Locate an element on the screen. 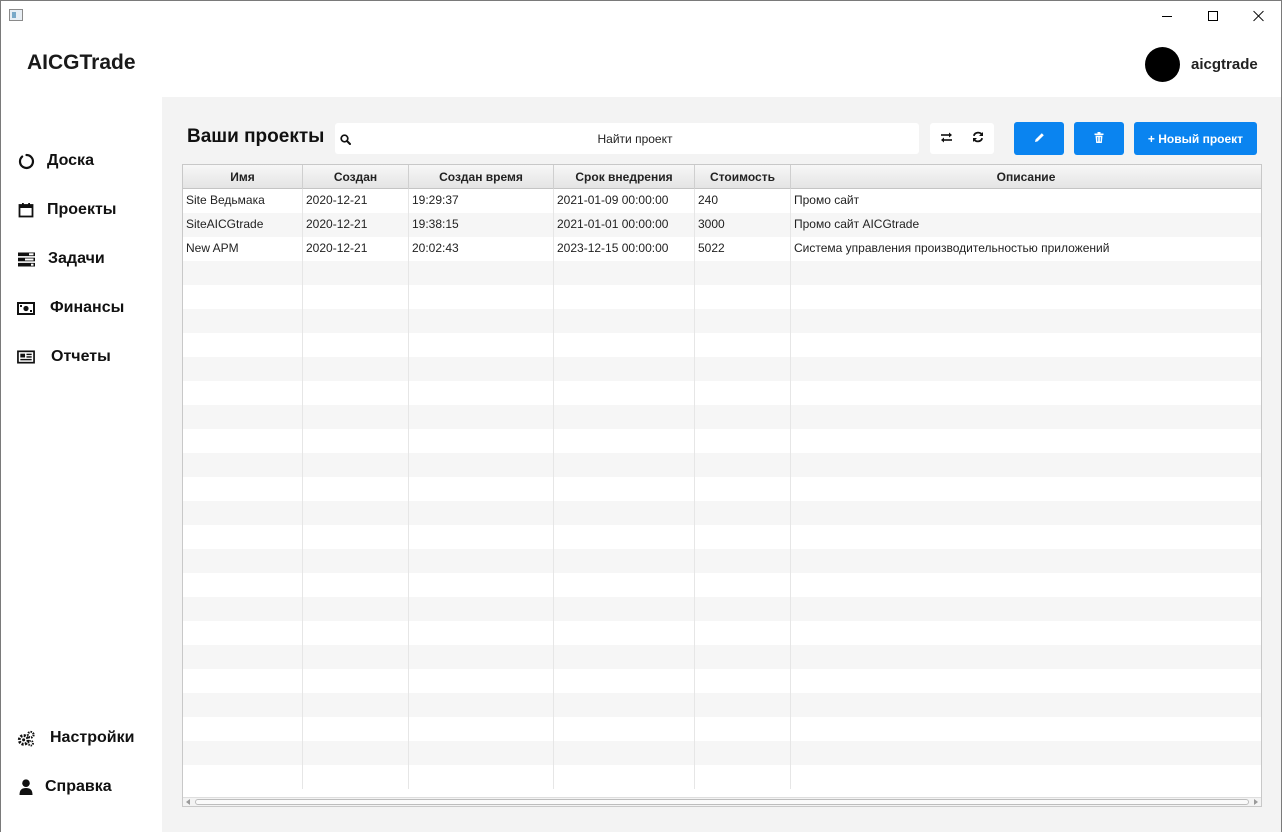  scrollbar-thumb is located at coordinates (722, 802).